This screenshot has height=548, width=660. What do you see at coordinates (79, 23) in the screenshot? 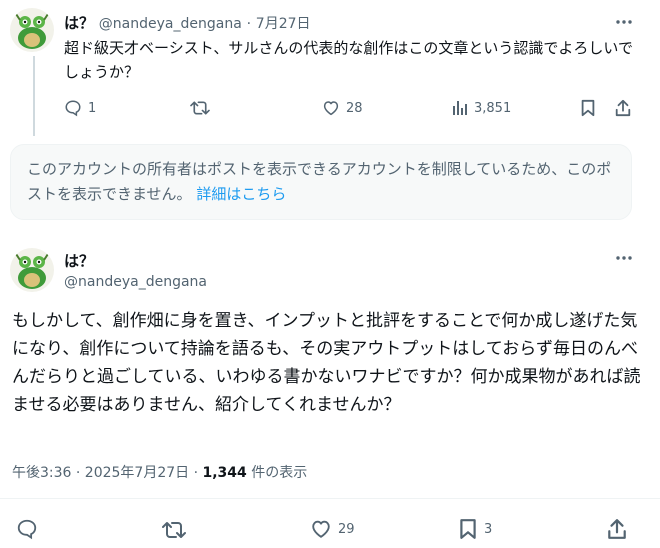
I see `display-name: は？` at bounding box center [79, 23].